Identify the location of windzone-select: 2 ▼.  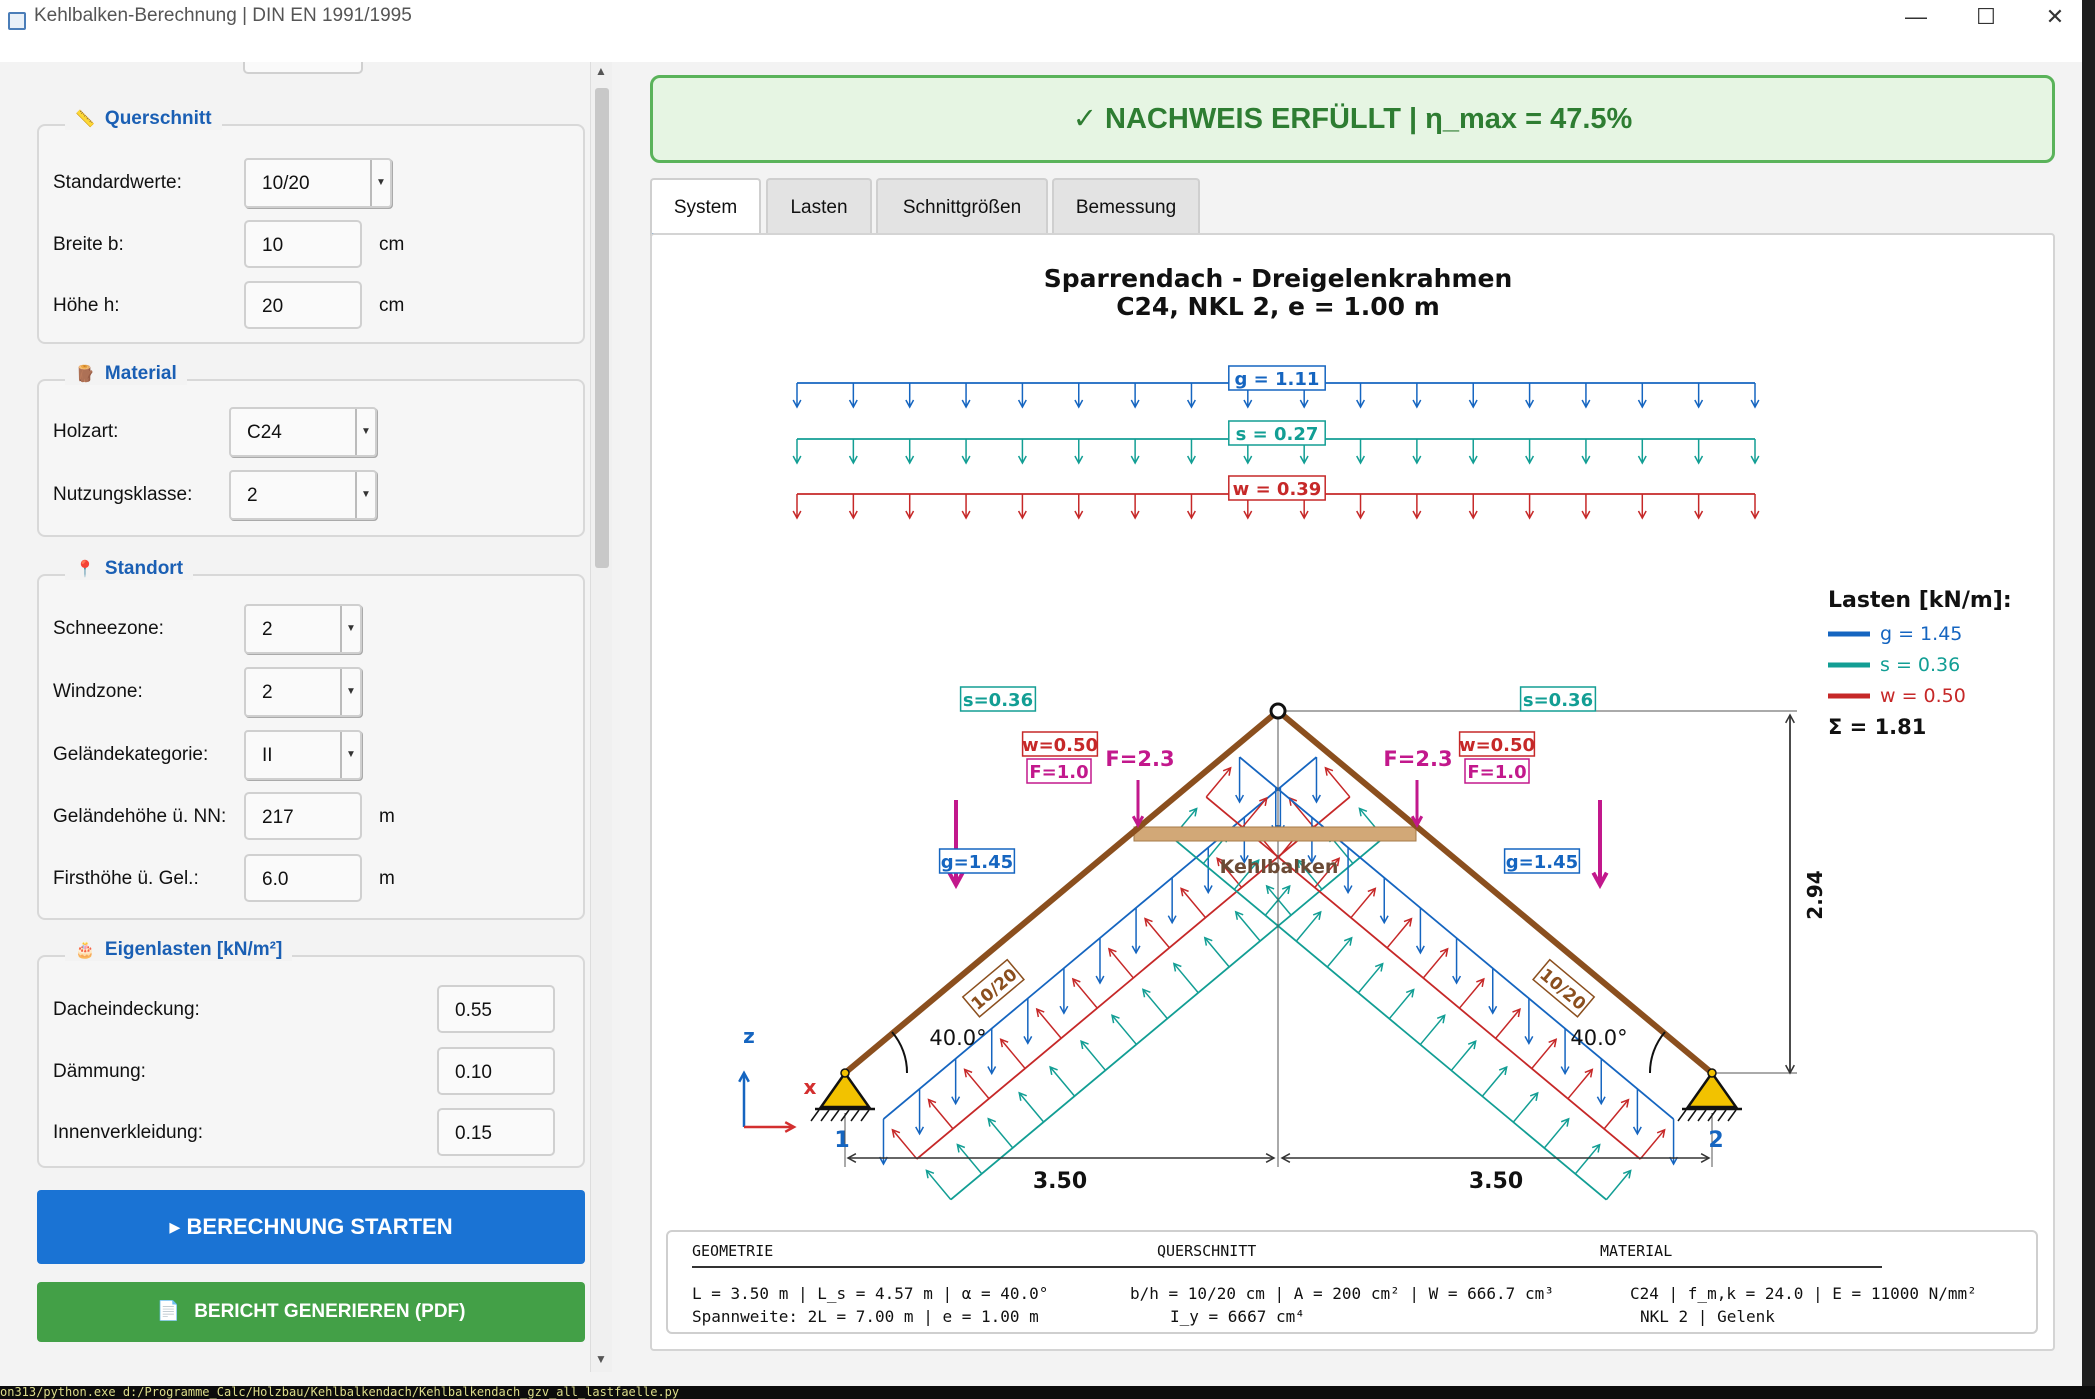
(303, 692).